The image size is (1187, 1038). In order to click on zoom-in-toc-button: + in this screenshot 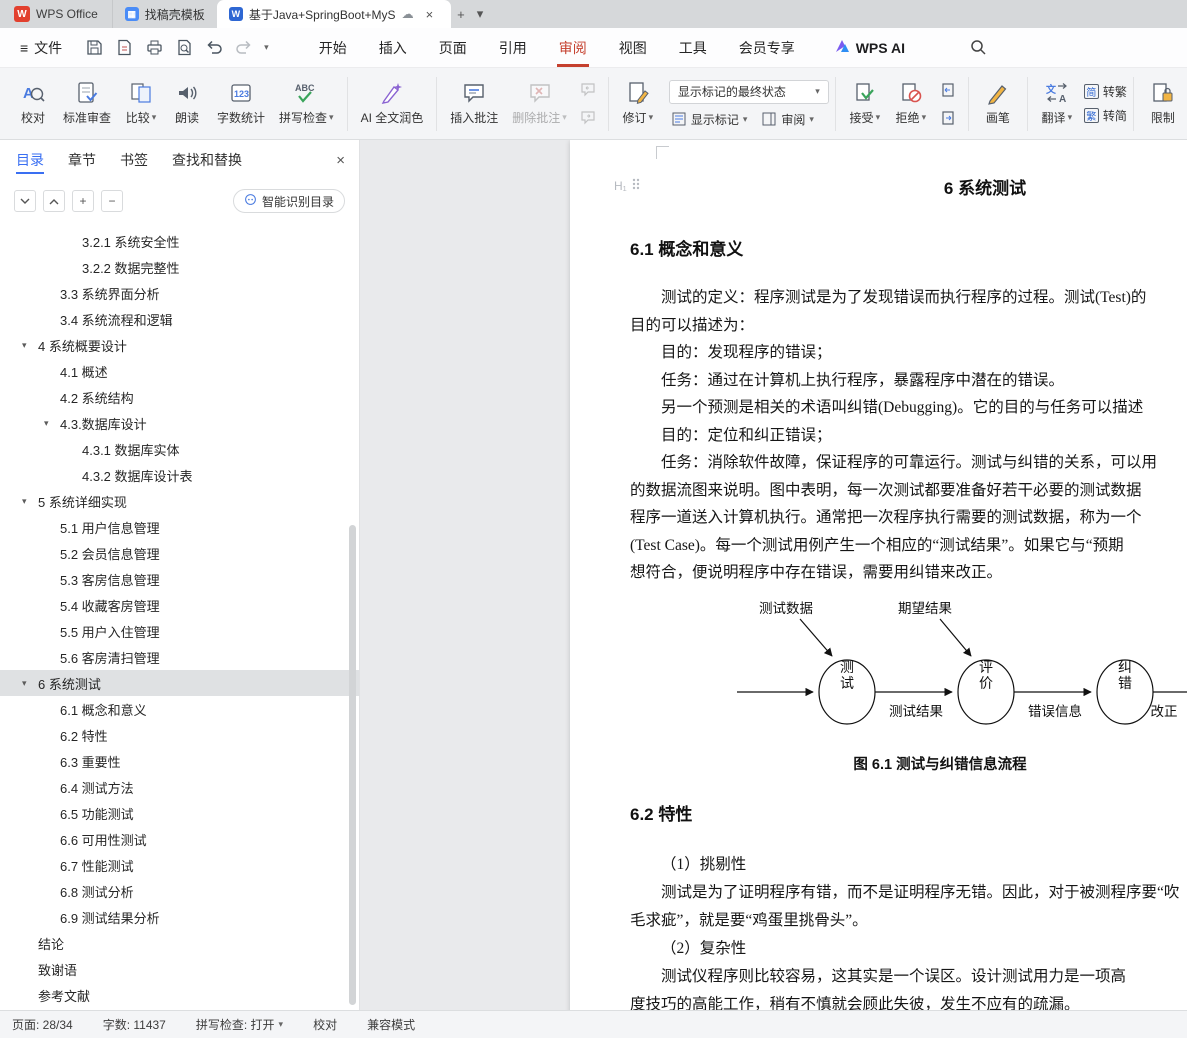, I will do `click(83, 201)`.